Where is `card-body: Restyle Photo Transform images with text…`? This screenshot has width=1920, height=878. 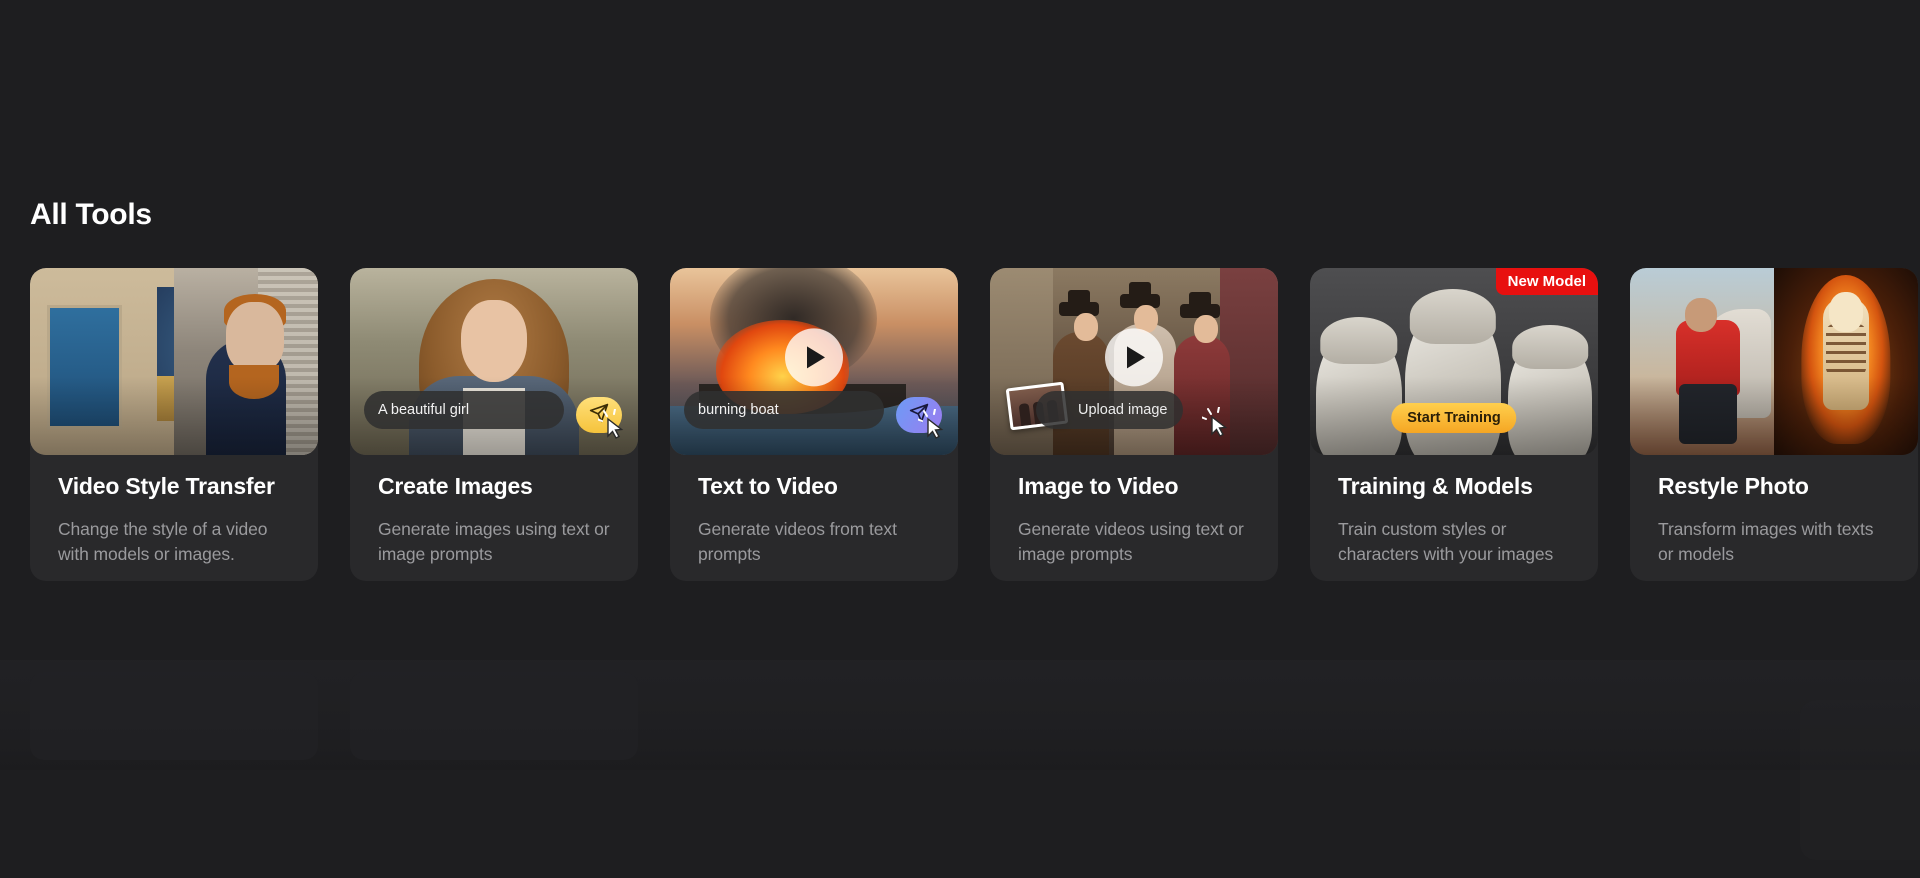
card-body: Restyle Photo Transform images with text… is located at coordinates (1774, 511).